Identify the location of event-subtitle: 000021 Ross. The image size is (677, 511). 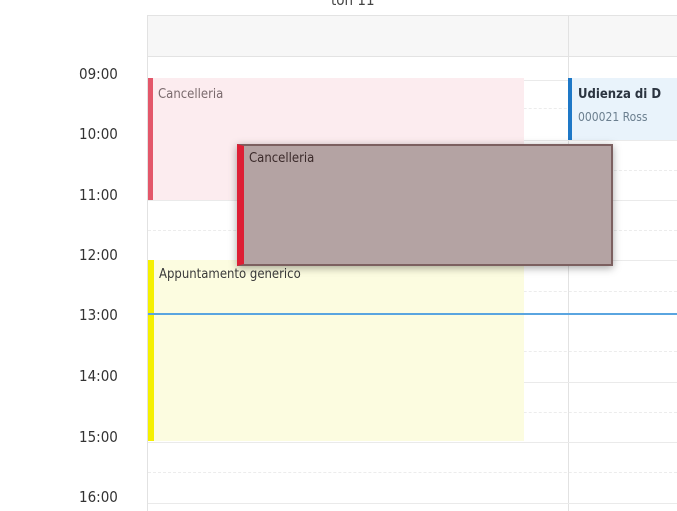
(613, 117).